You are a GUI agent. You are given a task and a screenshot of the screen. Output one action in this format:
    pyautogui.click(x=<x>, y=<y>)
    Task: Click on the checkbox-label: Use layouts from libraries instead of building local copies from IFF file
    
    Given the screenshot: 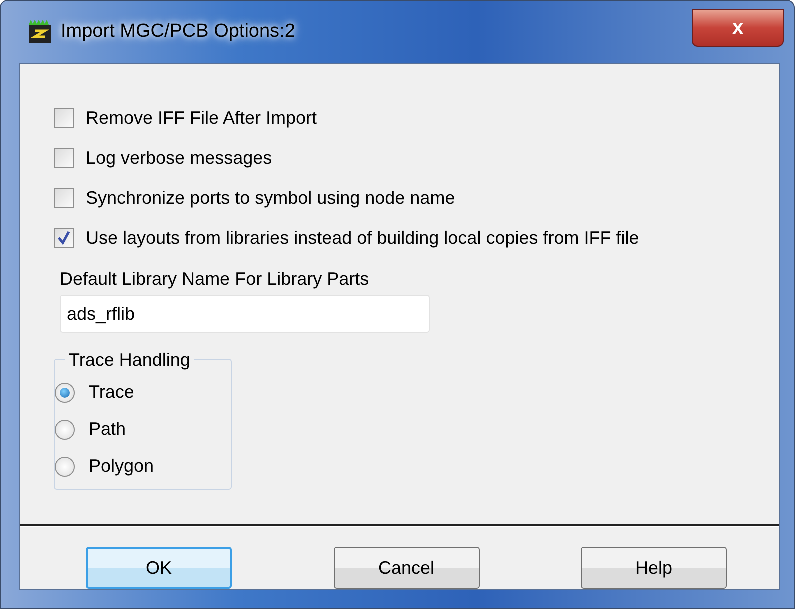 What is the action you would take?
    pyautogui.click(x=363, y=238)
    